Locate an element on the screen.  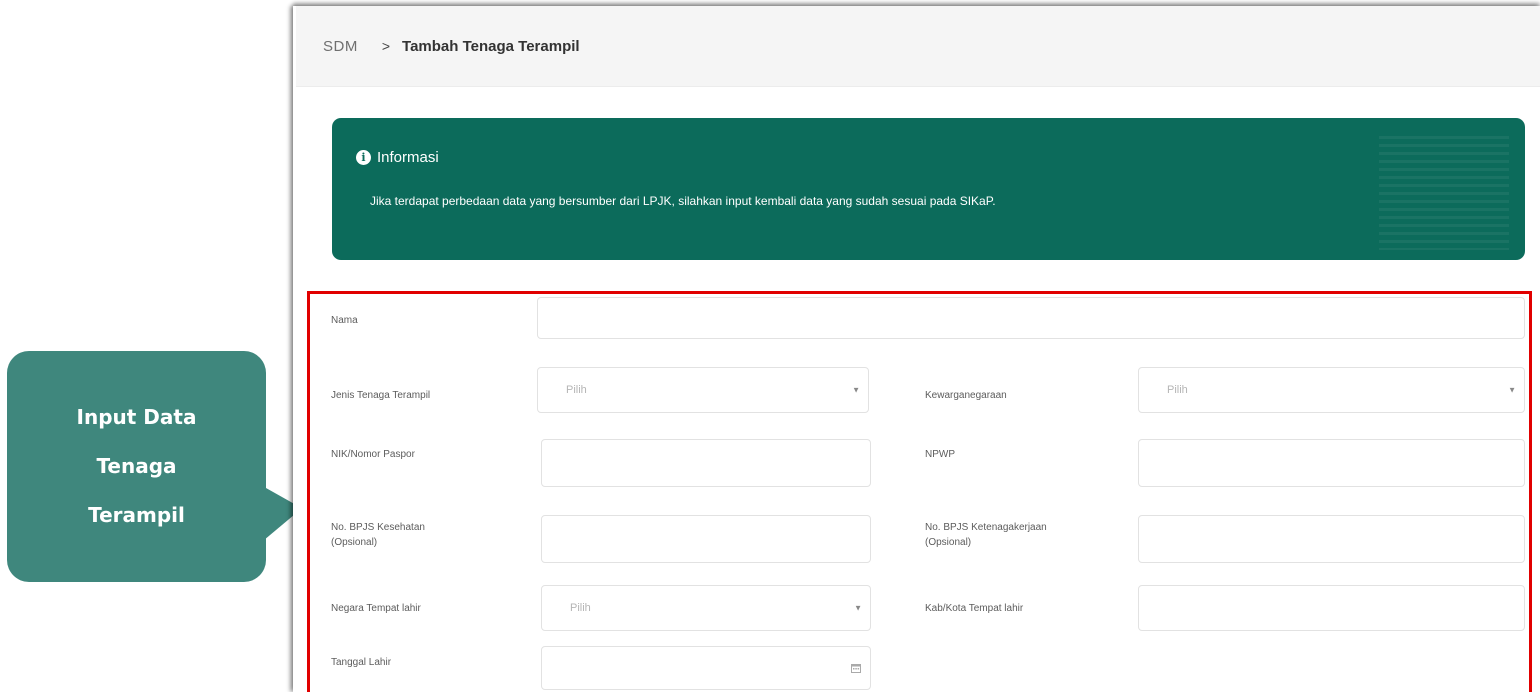
callout-bubble: Input Data Tenaga Terampil is located at coordinates (136, 466).